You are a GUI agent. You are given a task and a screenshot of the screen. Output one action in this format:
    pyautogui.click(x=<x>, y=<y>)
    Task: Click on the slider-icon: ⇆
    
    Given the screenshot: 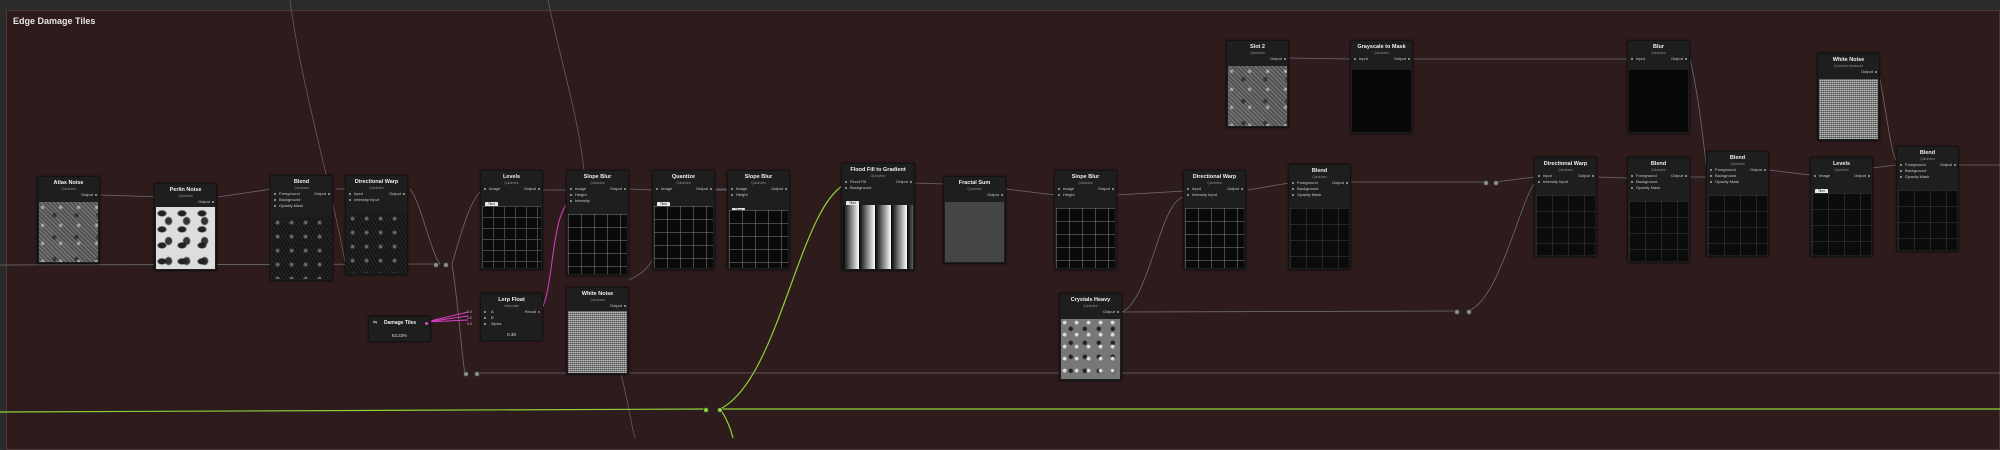 What is the action you would take?
    pyautogui.click(x=375, y=323)
    